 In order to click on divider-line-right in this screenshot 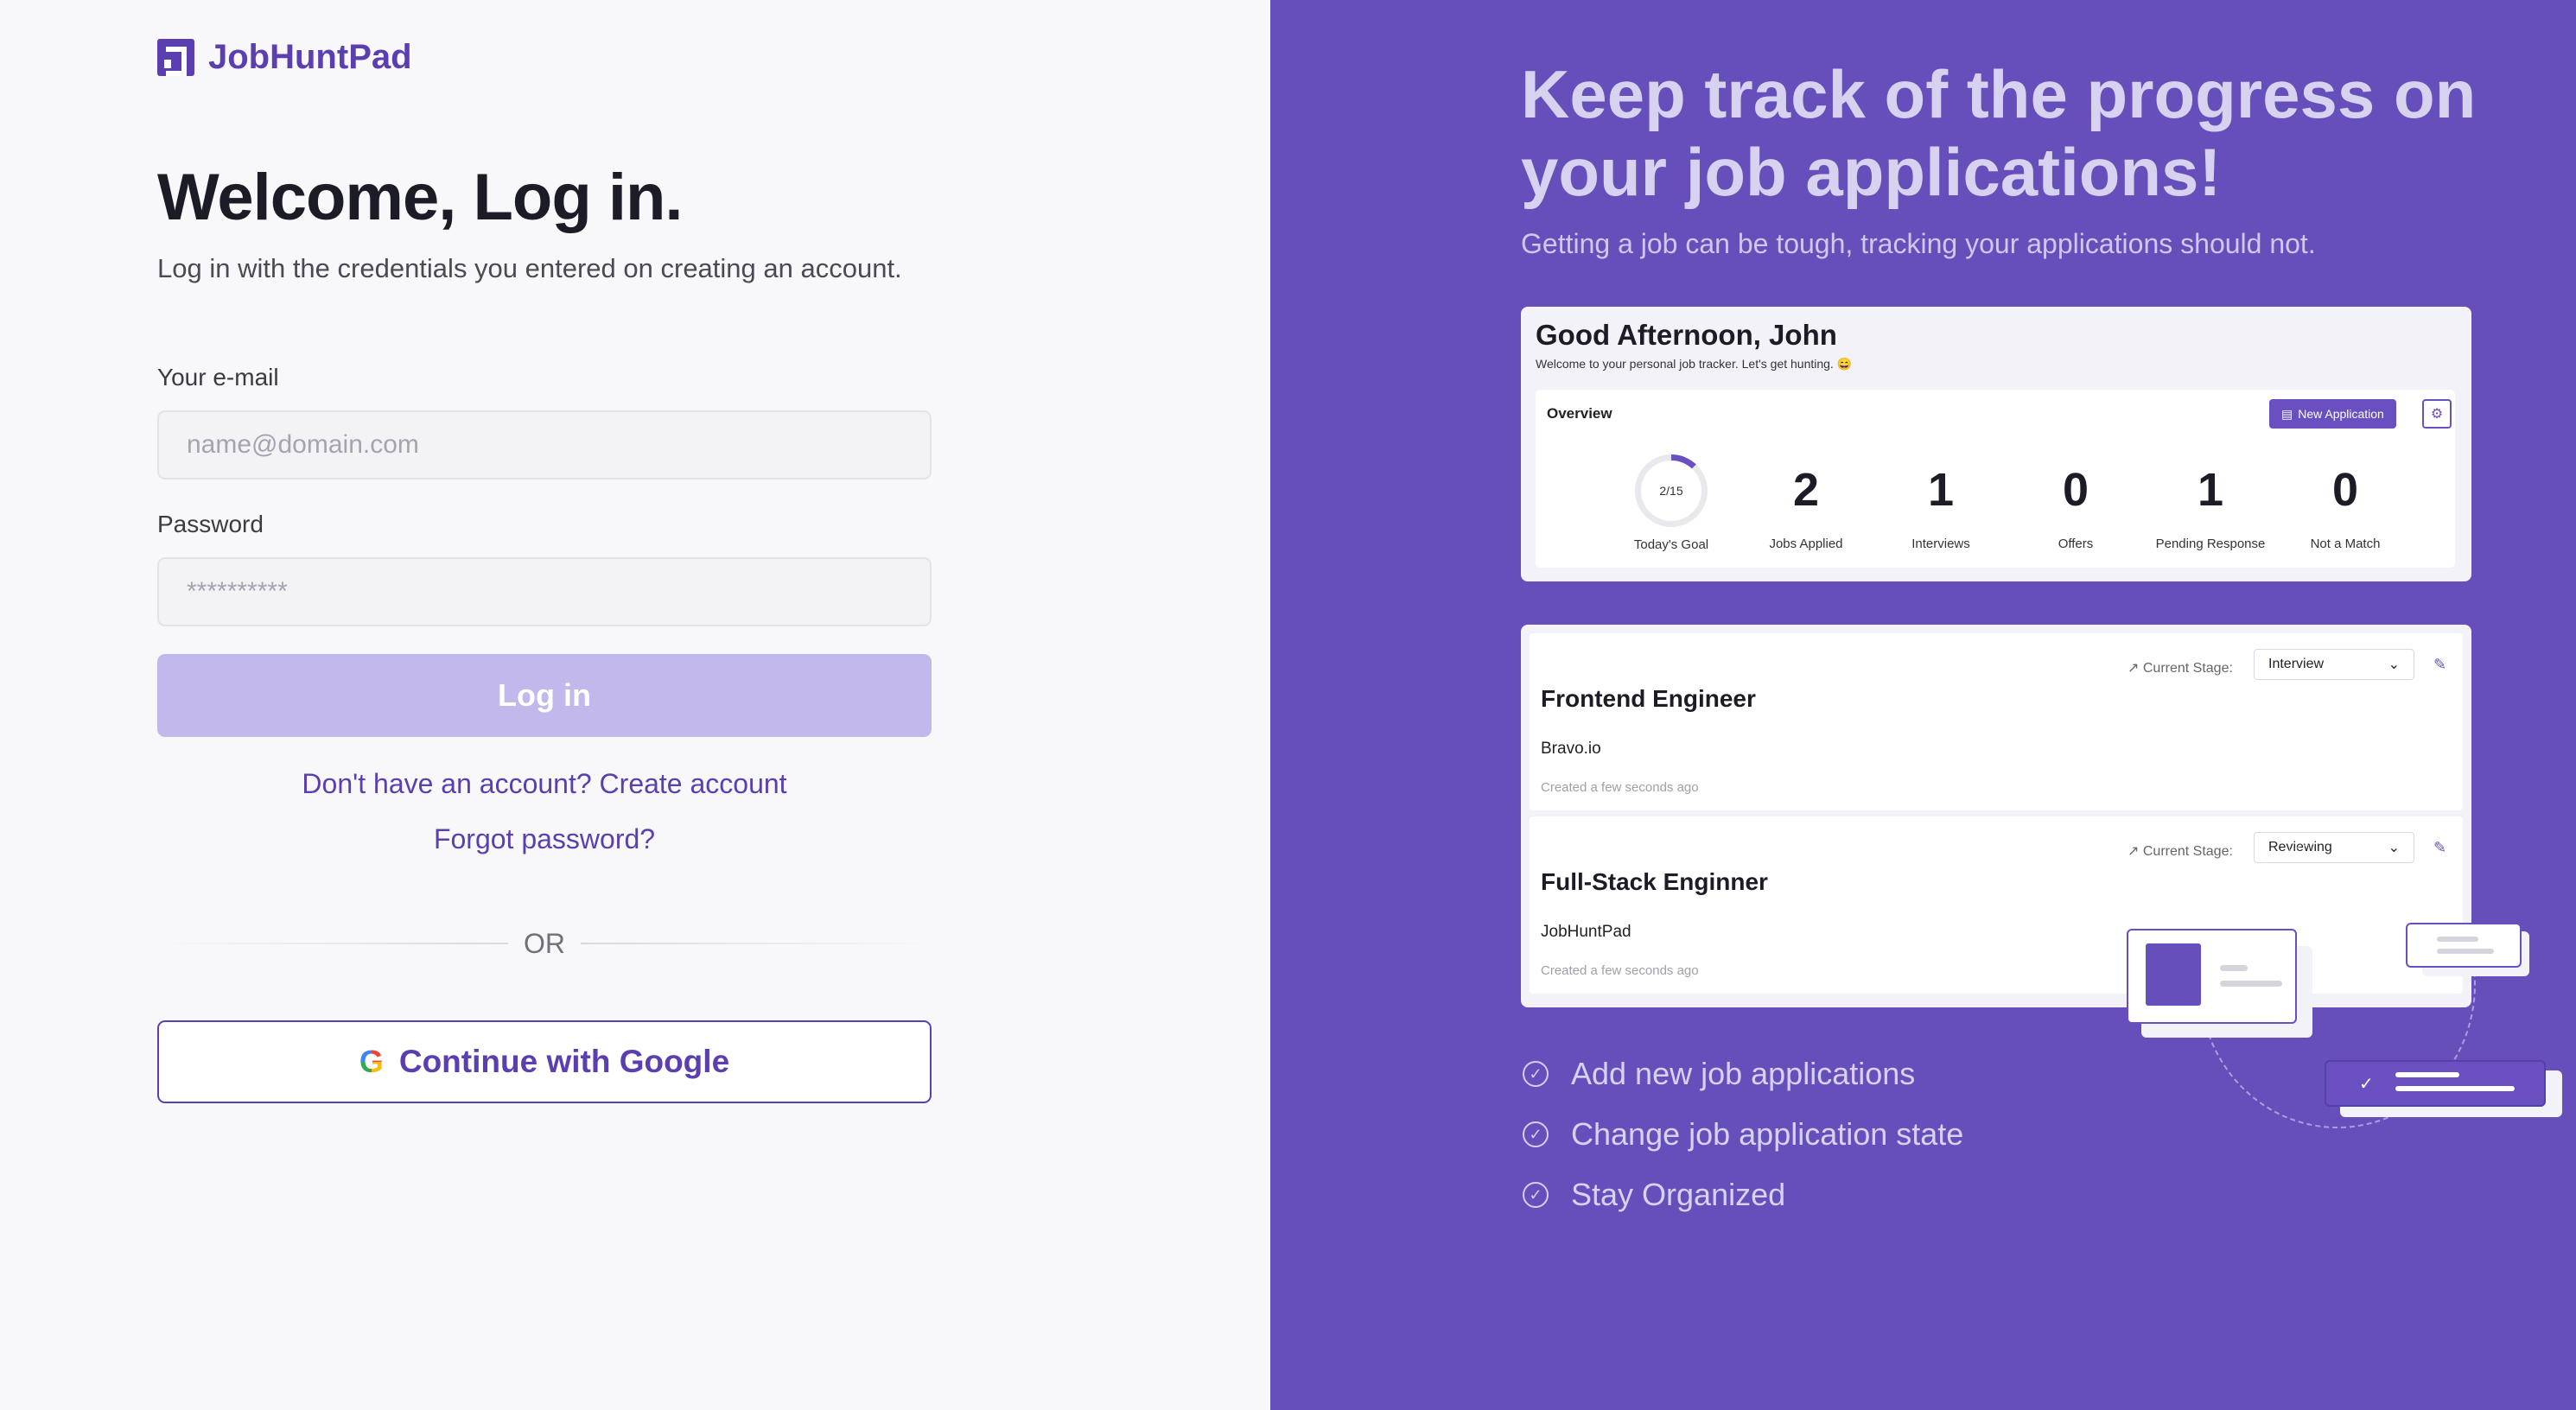, I will do `click(757, 943)`.